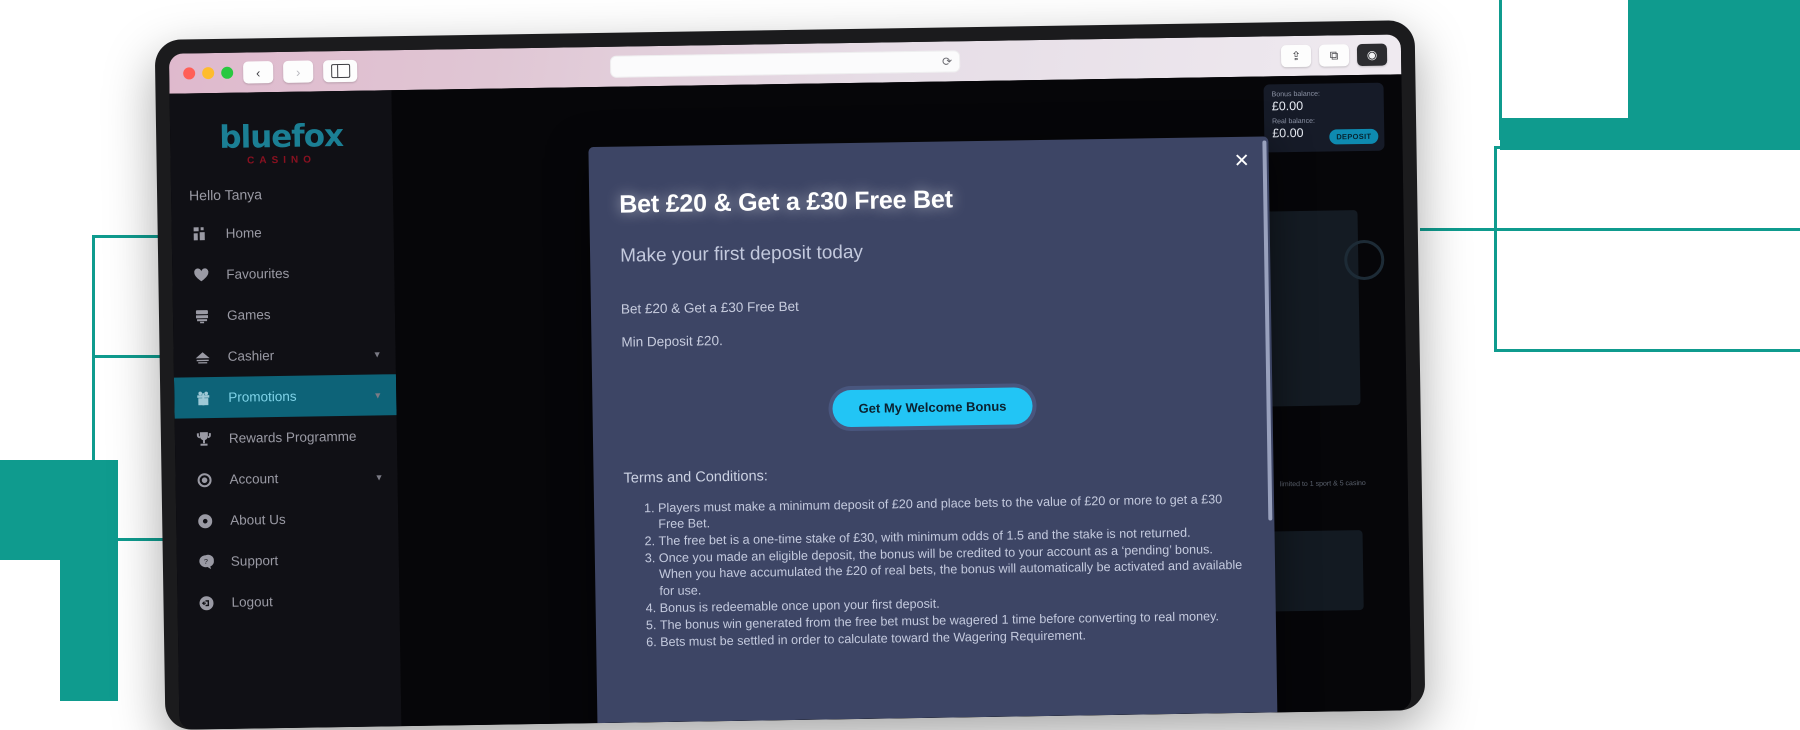  Describe the element at coordinates (298, 71) in the screenshot. I see `forward-button: ›` at that location.